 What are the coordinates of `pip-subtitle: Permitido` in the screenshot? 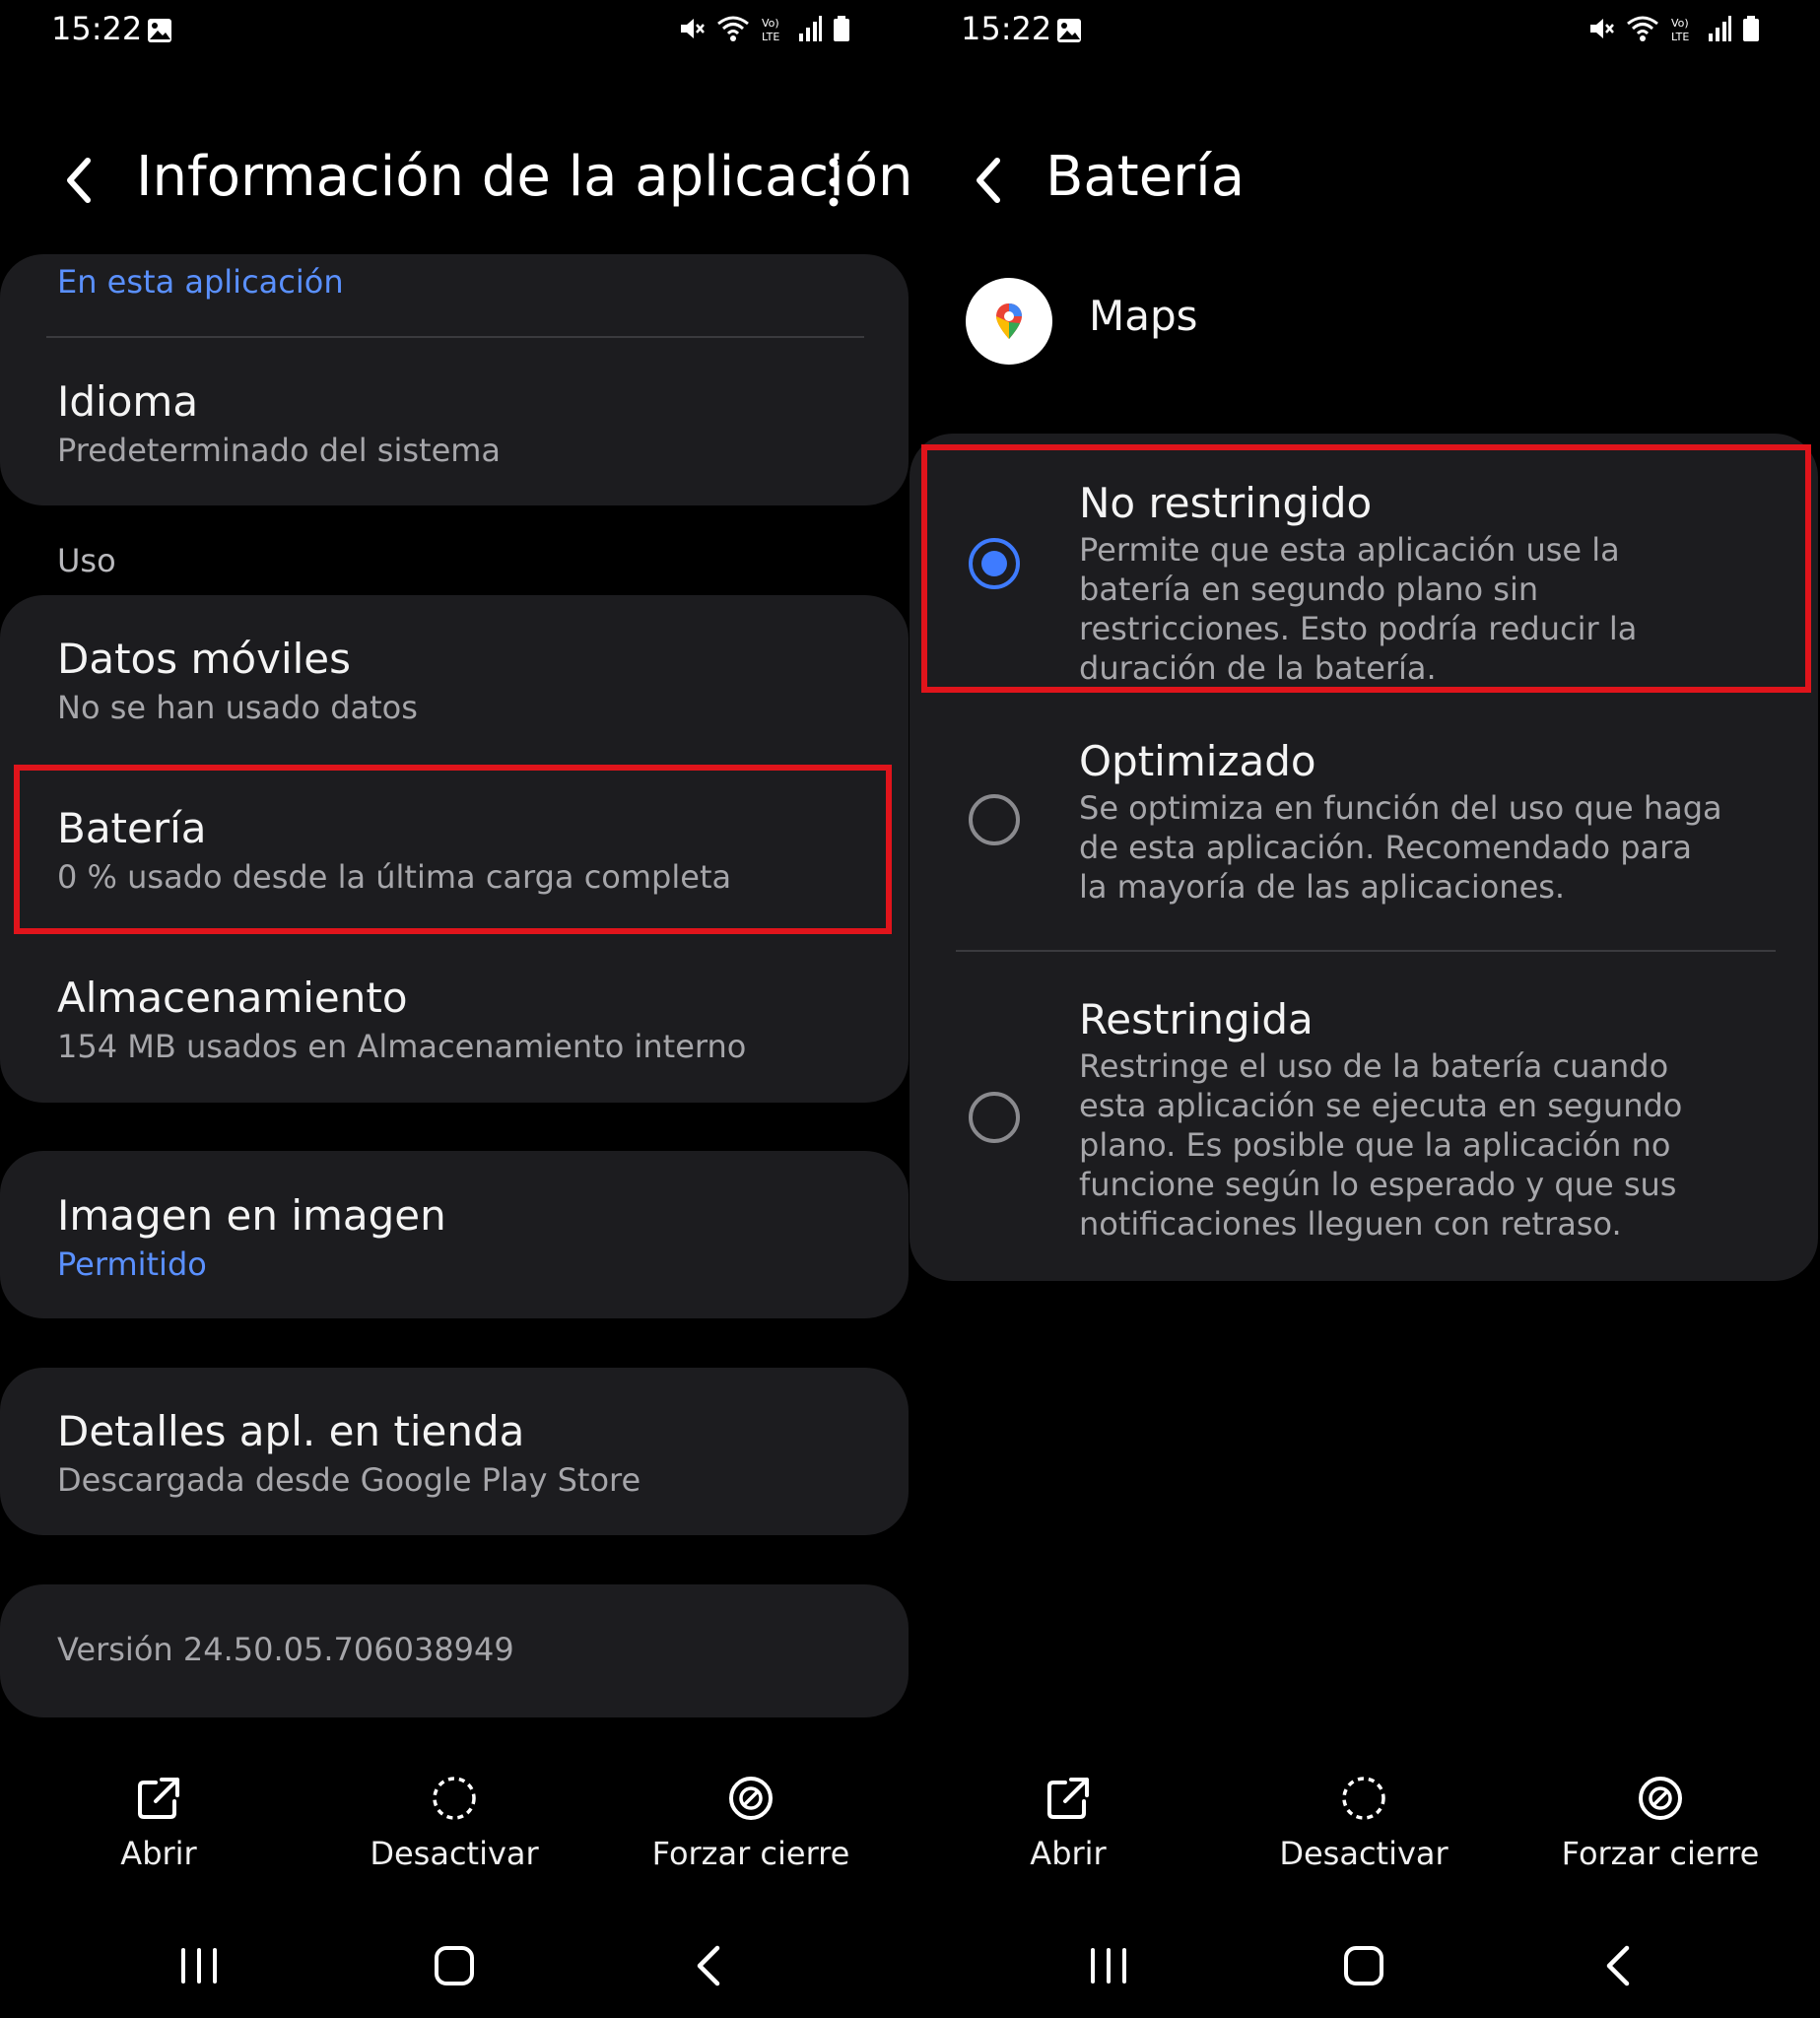 It's located at (132, 1264).